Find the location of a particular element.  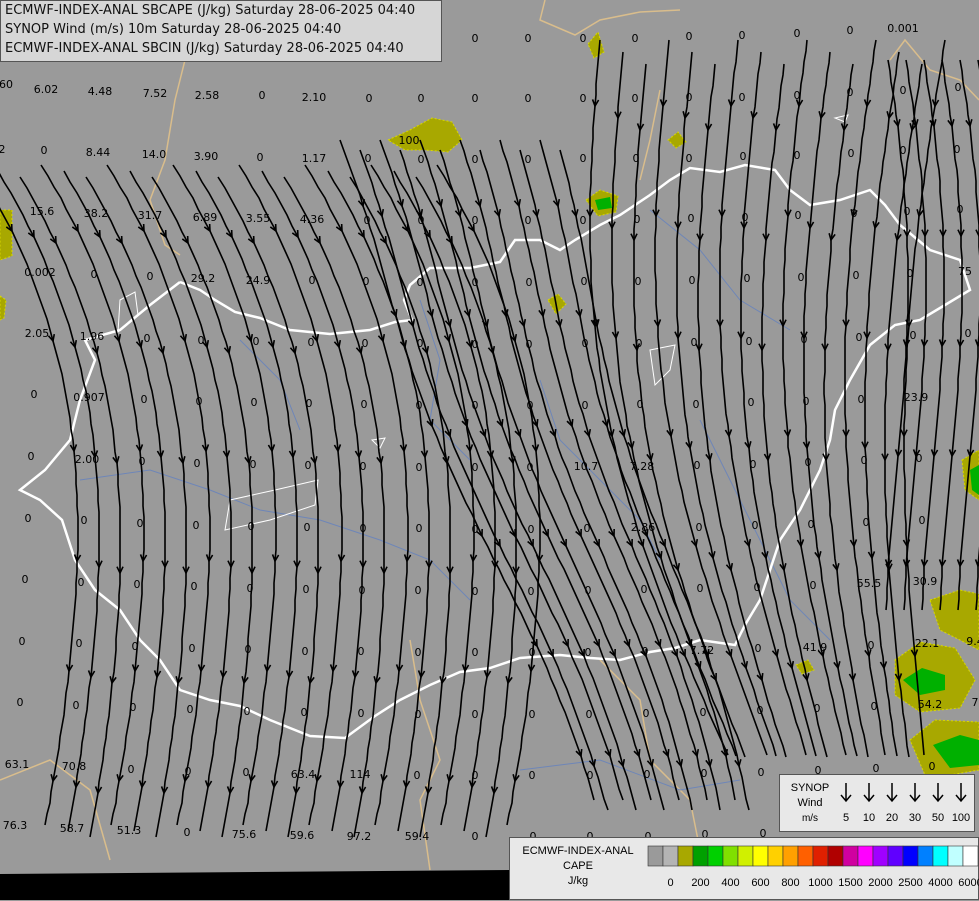

sbcin-value: 6.02 is located at coordinates (46, 89).